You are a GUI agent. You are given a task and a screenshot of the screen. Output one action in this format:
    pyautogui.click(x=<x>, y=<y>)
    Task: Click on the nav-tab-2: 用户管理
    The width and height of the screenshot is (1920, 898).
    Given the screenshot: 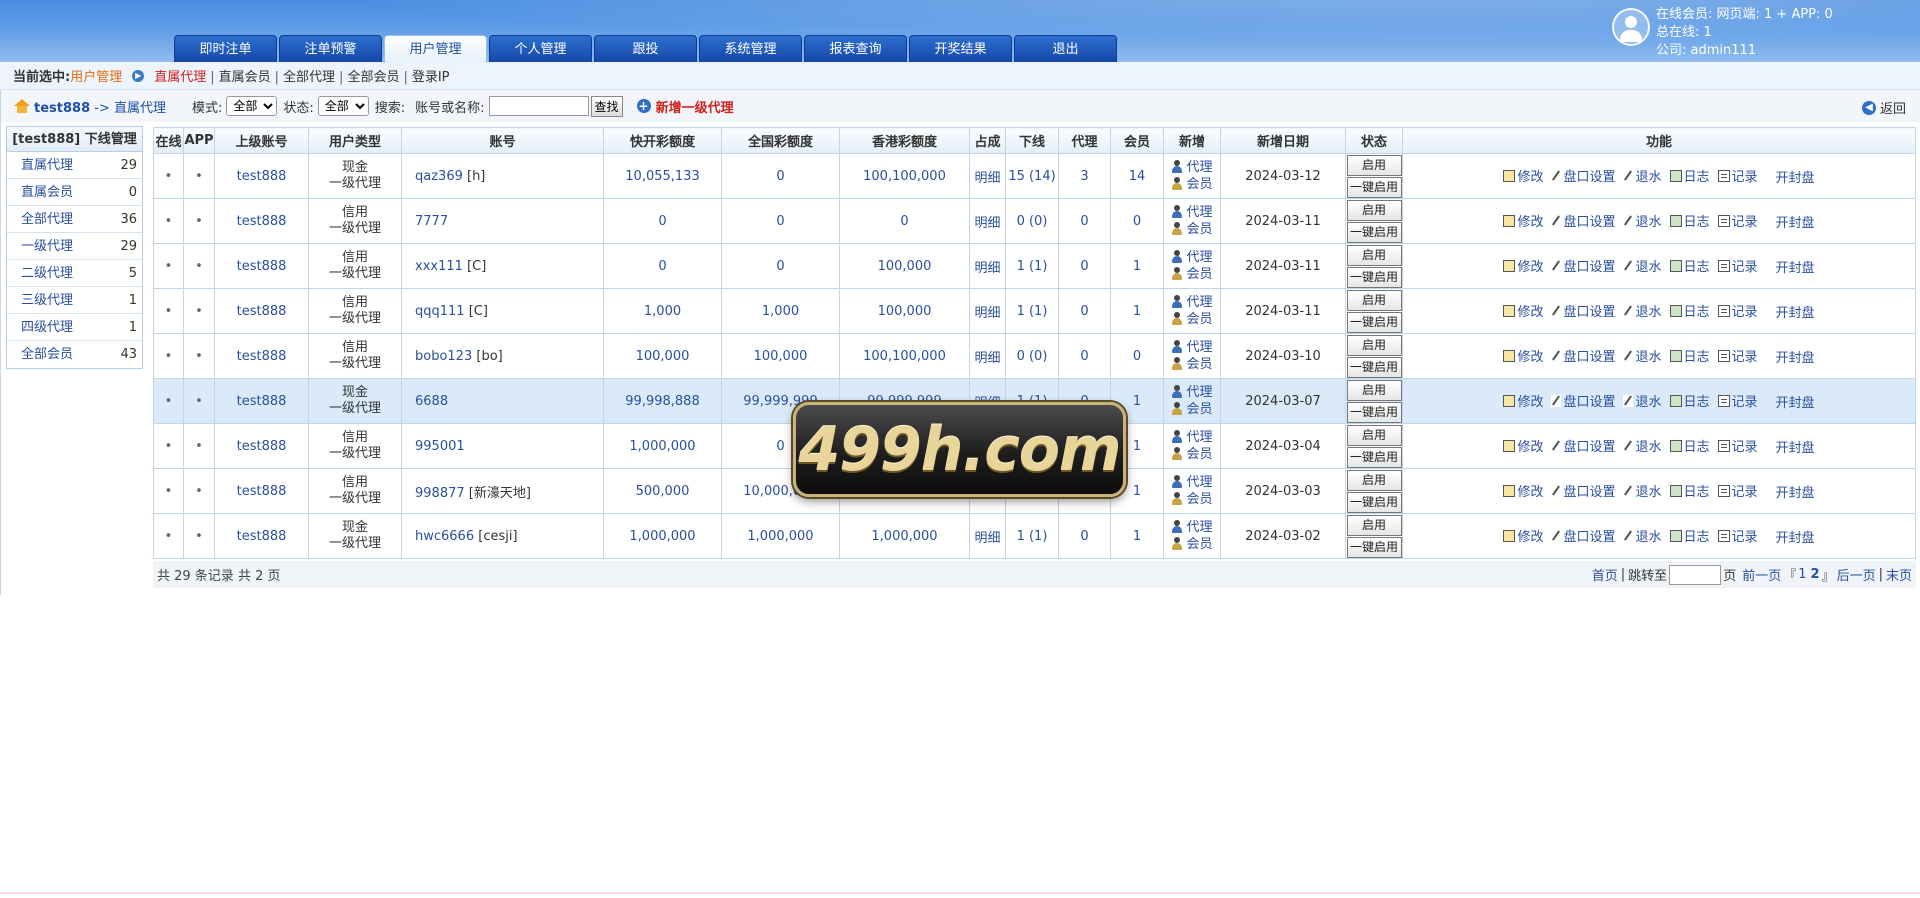 What is the action you would take?
    pyautogui.click(x=435, y=49)
    